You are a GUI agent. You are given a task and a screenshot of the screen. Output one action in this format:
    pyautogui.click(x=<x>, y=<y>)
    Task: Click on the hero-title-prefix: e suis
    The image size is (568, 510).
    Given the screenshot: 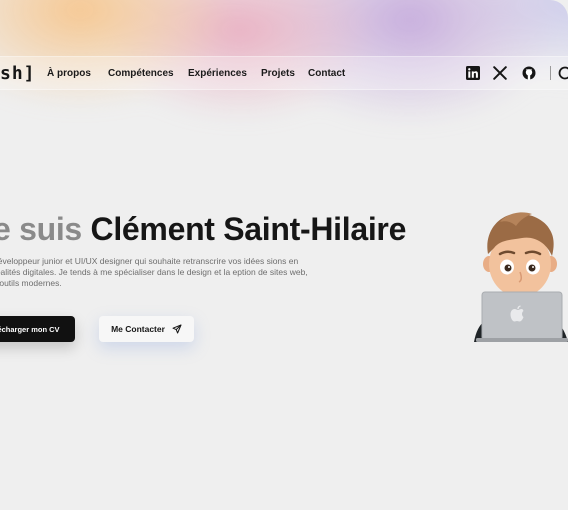 What is the action you would take?
    pyautogui.click(x=41, y=229)
    